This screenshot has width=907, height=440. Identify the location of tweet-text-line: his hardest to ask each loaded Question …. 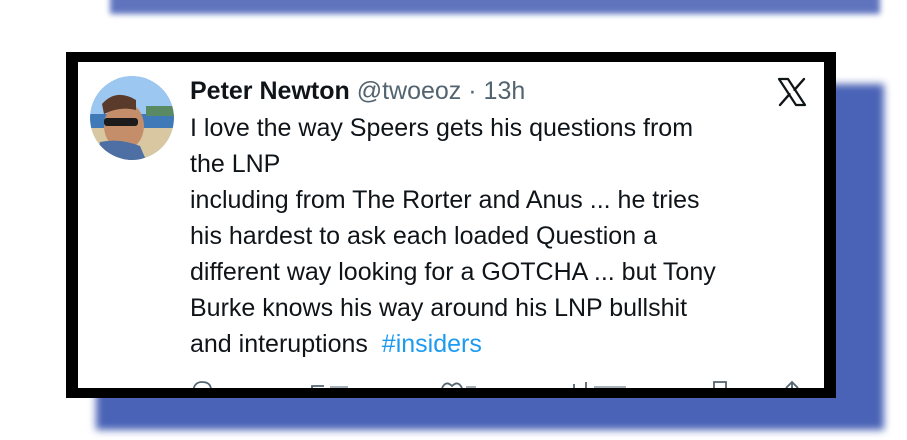
(423, 236).